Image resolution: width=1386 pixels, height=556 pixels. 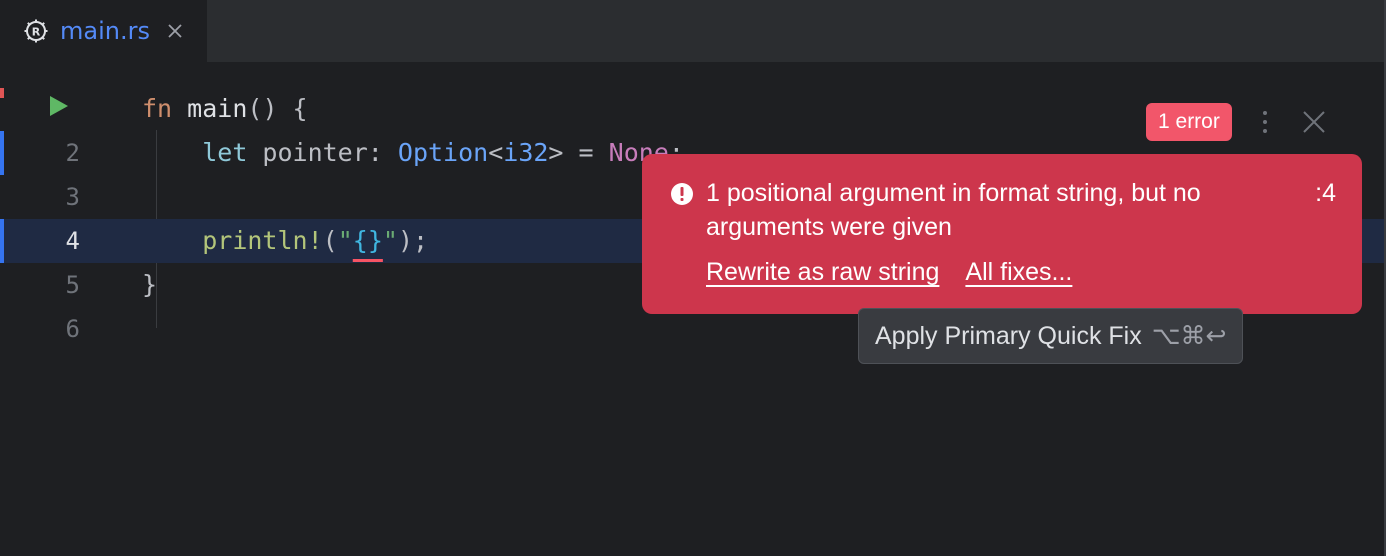 What do you see at coordinates (72, 153) in the screenshot?
I see `line-number: 2` at bounding box center [72, 153].